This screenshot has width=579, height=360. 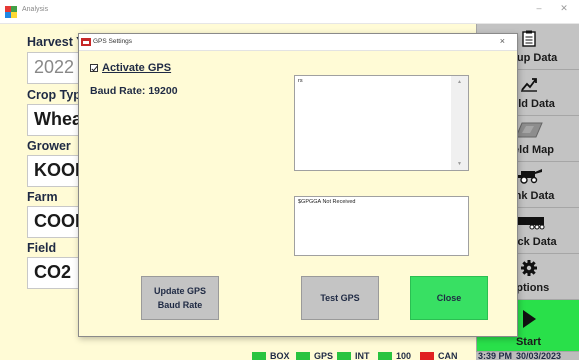 I want to click on status-label: CAN, so click(x=448, y=355).